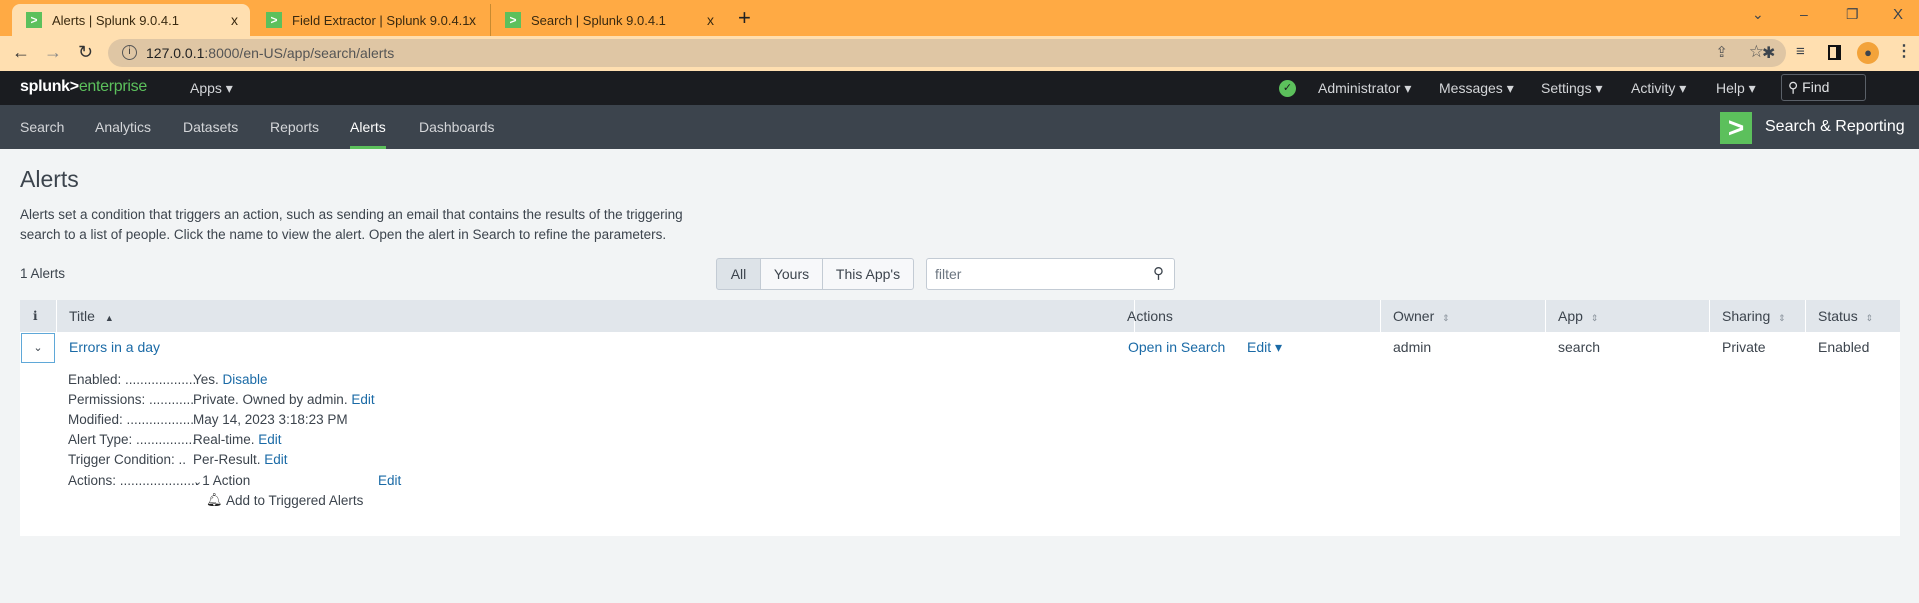 This screenshot has width=1919, height=603. What do you see at coordinates (284, 399) in the screenshot?
I see `permissions-value: Private. Owned by admin. Edit` at bounding box center [284, 399].